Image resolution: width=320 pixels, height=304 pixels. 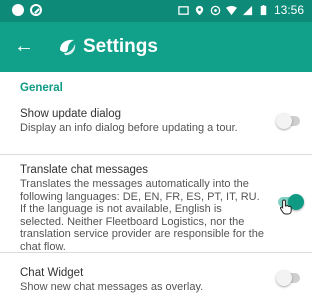 What do you see at coordinates (215, 10) in the screenshot?
I see `alarm-icon` at bounding box center [215, 10].